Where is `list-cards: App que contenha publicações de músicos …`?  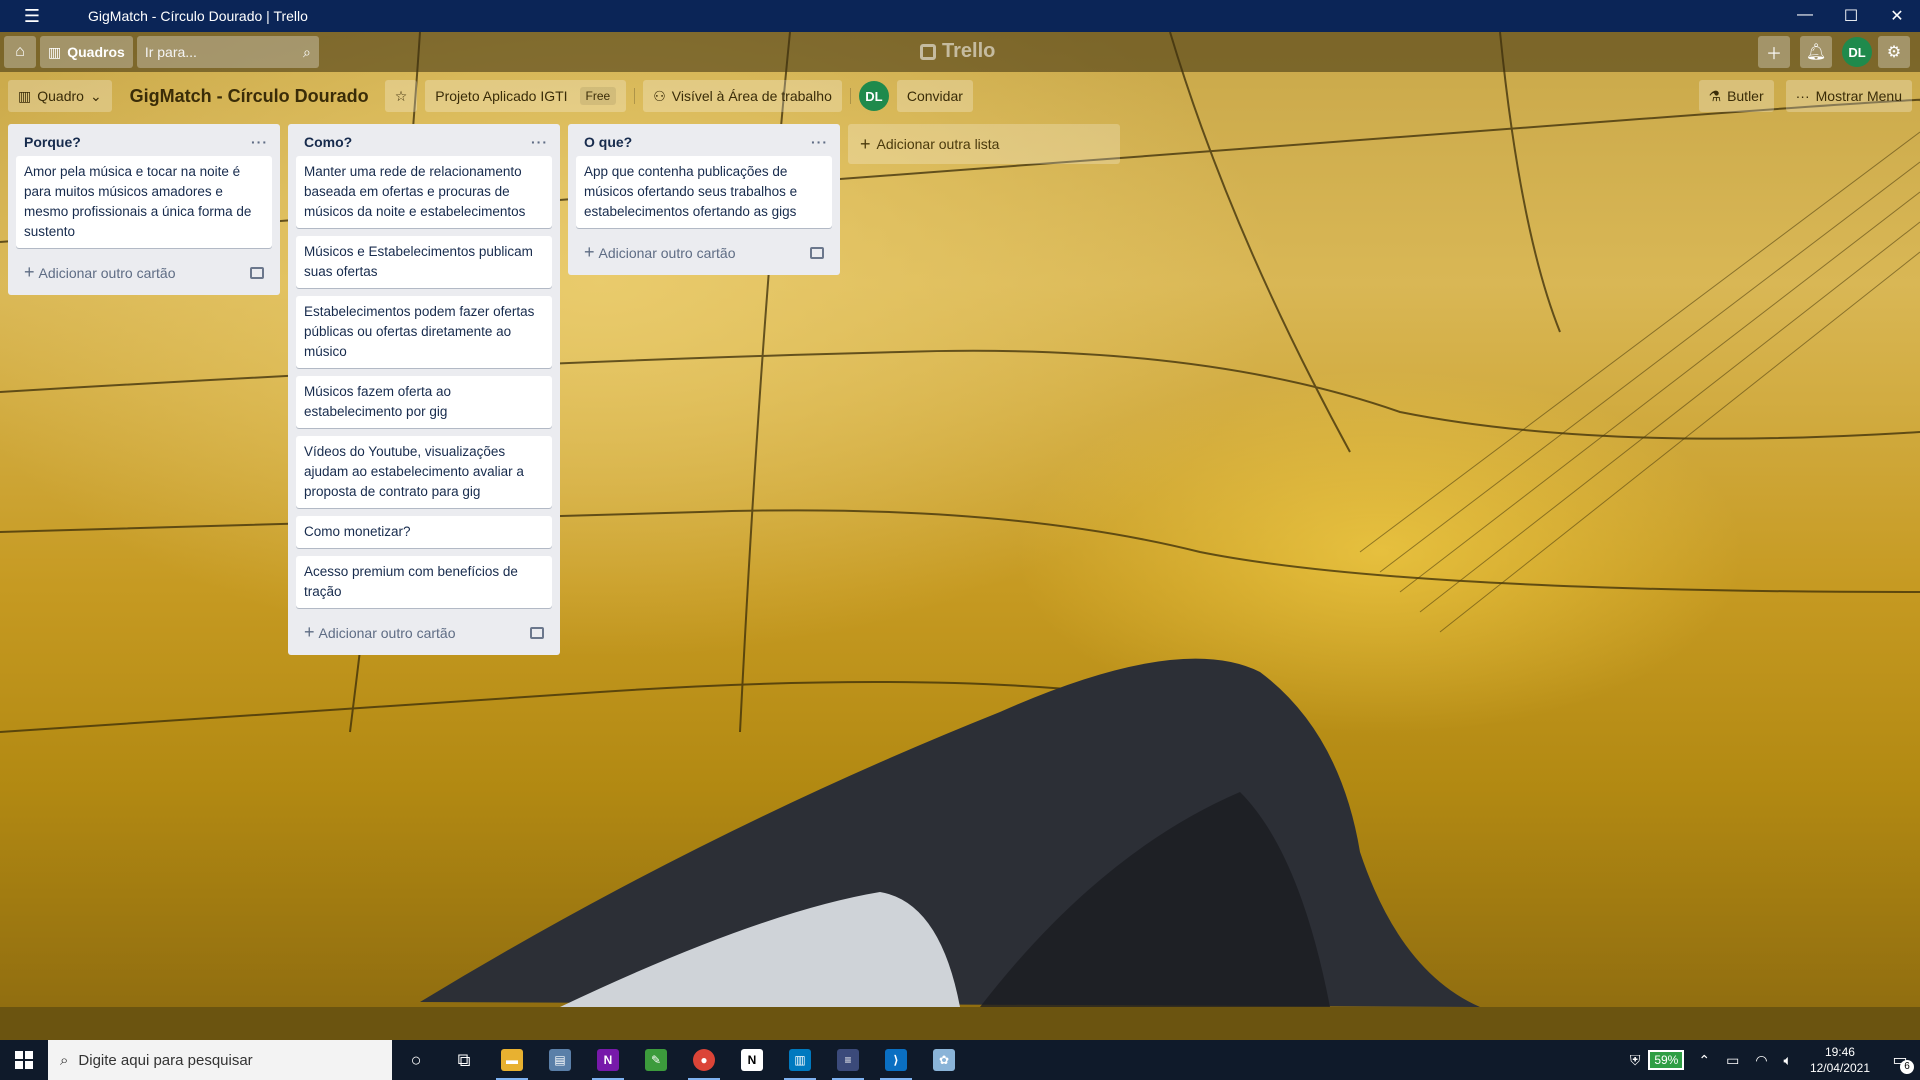 list-cards: App que contenha publicações de músicos … is located at coordinates (704, 192).